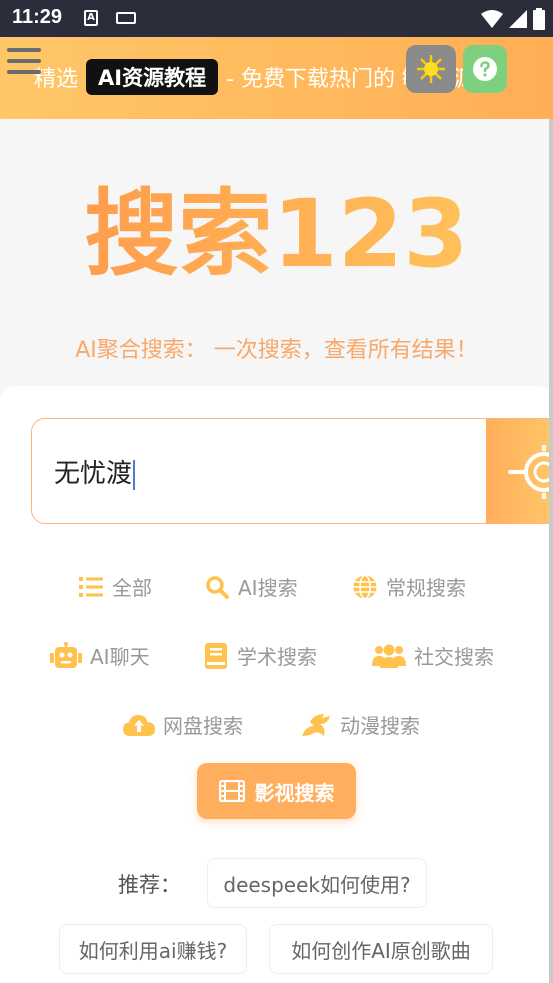 This screenshot has height=983, width=553. Describe the element at coordinates (389, 656) in the screenshot. I see `users-icon` at that location.